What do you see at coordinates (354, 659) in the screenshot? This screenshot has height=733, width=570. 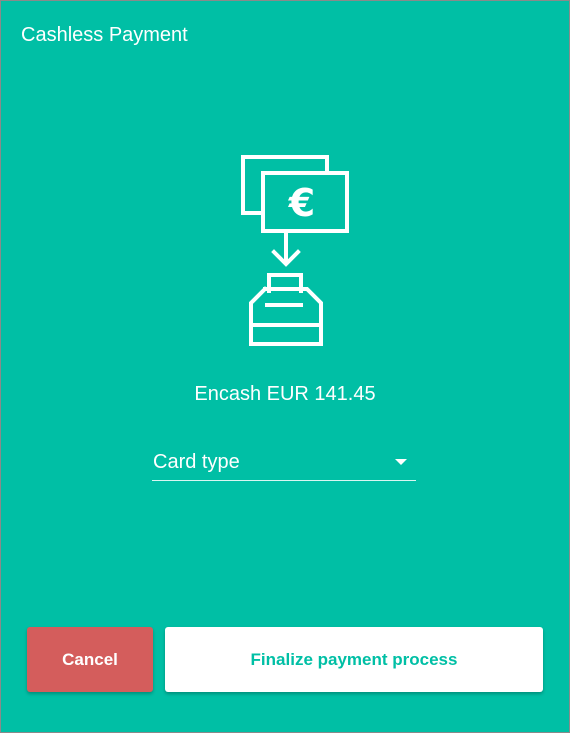 I see `finalize-payment-button: Finalize payment process` at bounding box center [354, 659].